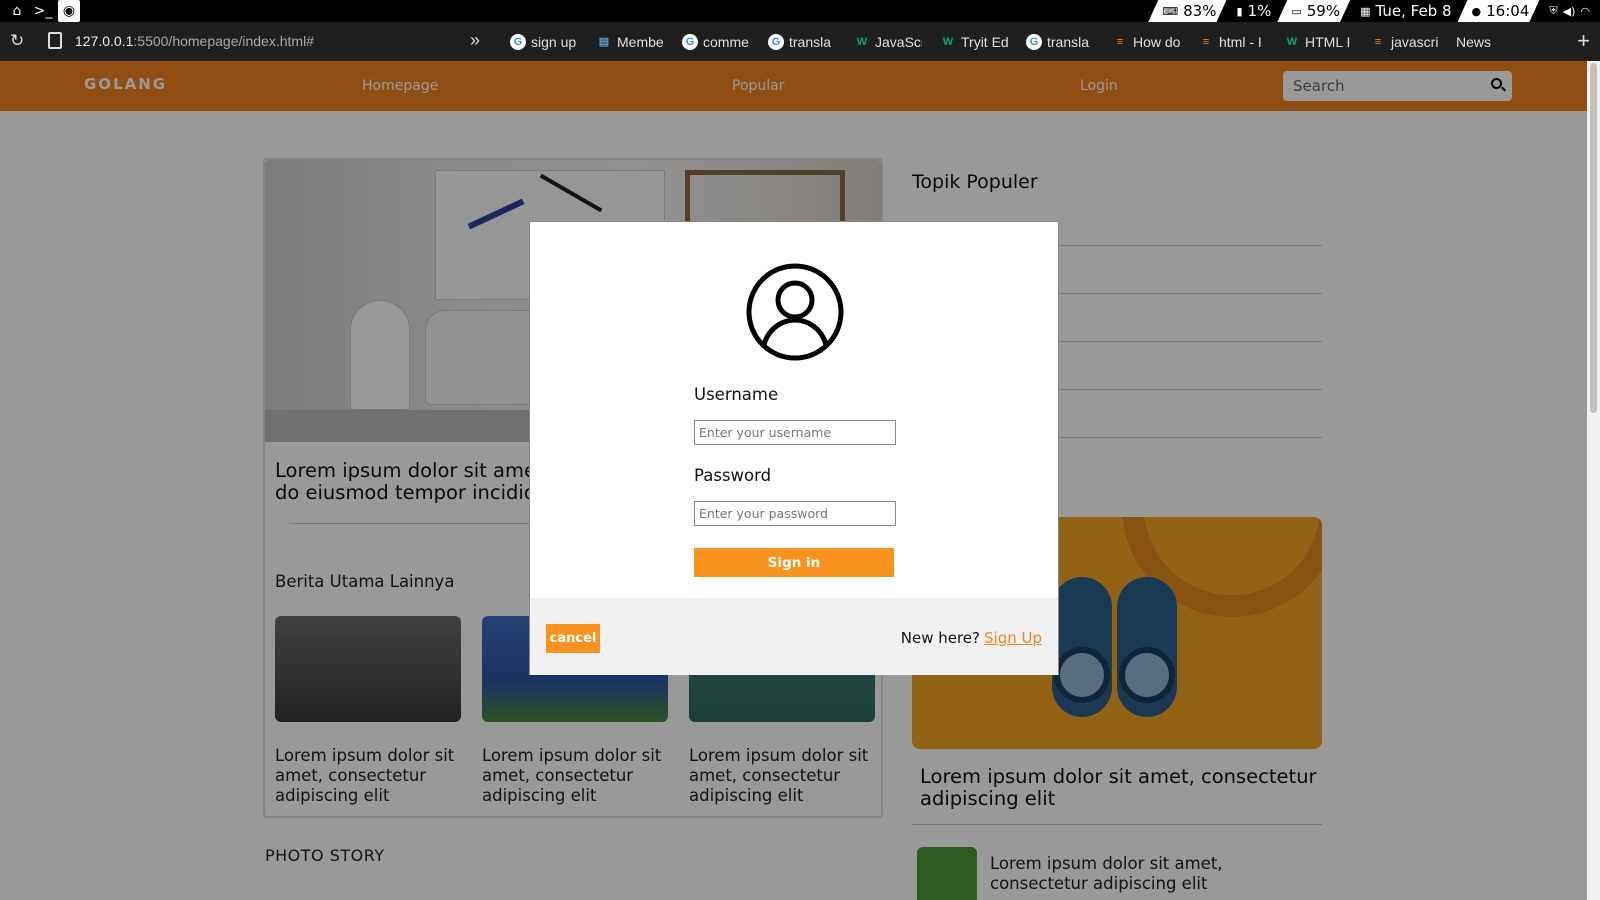 Image resolution: width=1600 pixels, height=900 pixels. What do you see at coordinates (573, 638) in the screenshot?
I see `cancel-button: cancel` at bounding box center [573, 638].